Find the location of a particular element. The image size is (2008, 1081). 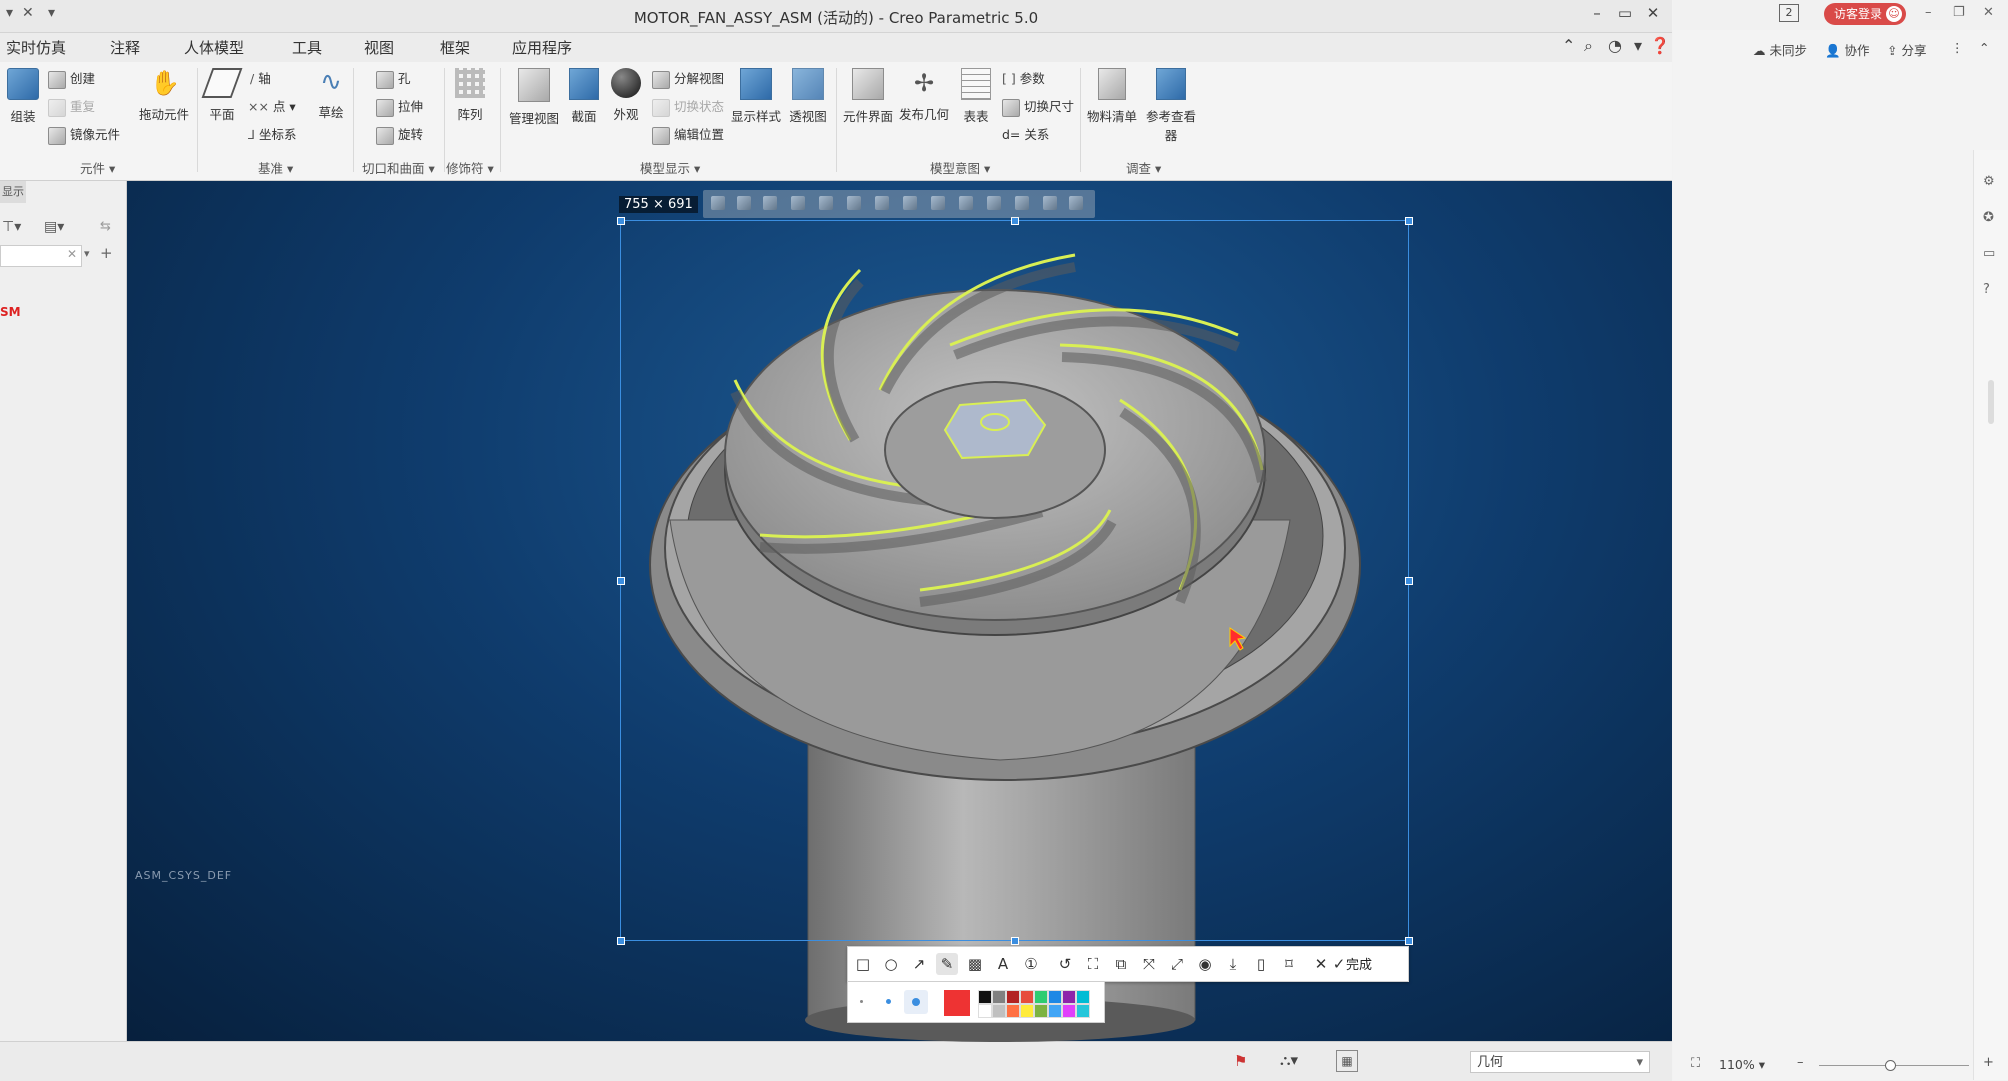

side-app-titlebar: 2 访客登录 ☺ – ❐ ✕ is located at coordinates (1840, 15).